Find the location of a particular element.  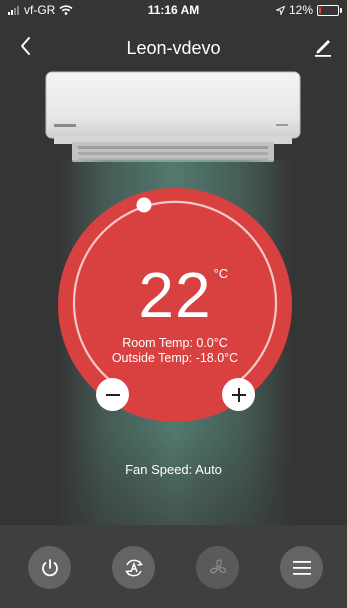

ac-logo-mark is located at coordinates (65, 125).